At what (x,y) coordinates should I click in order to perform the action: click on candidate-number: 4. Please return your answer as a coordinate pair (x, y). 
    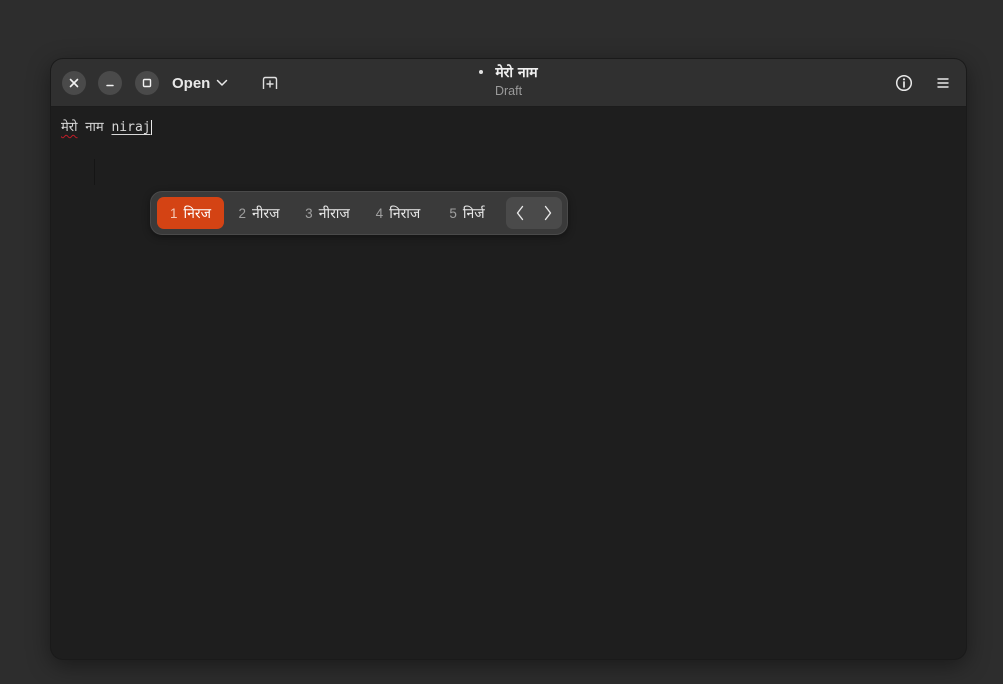
    Looking at the image, I should click on (379, 213).